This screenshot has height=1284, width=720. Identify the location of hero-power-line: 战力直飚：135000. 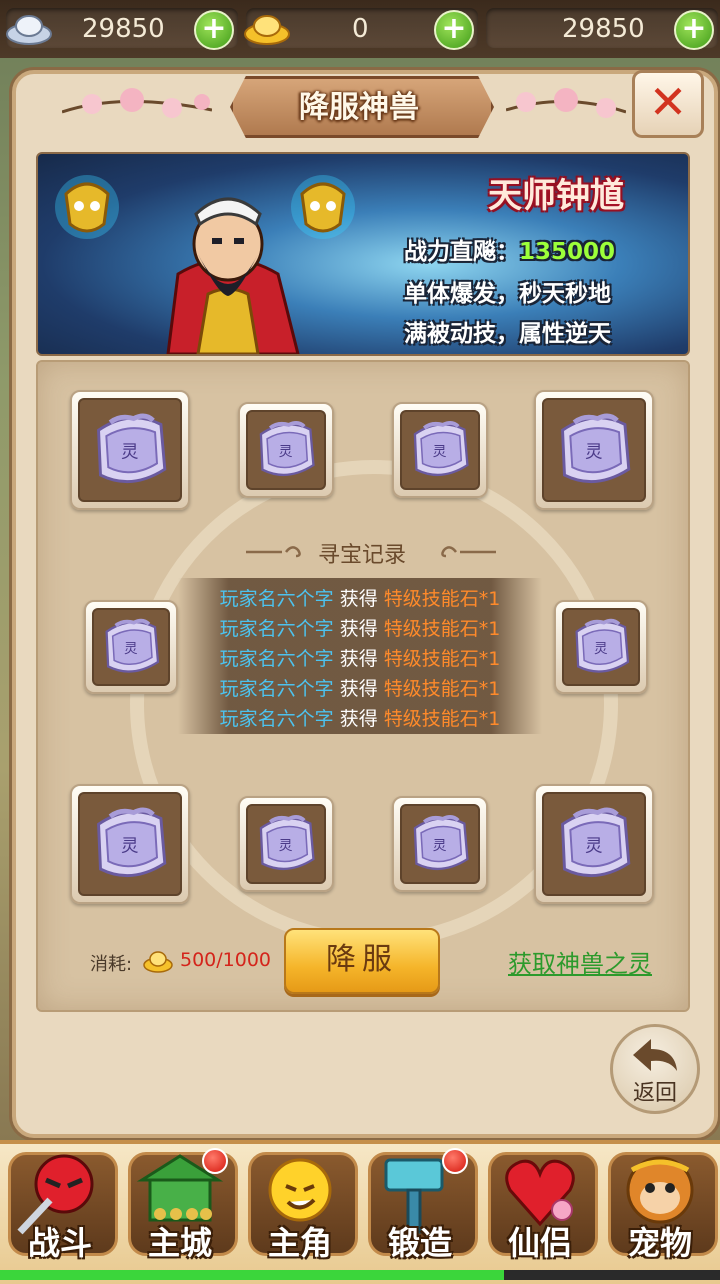
(509, 249).